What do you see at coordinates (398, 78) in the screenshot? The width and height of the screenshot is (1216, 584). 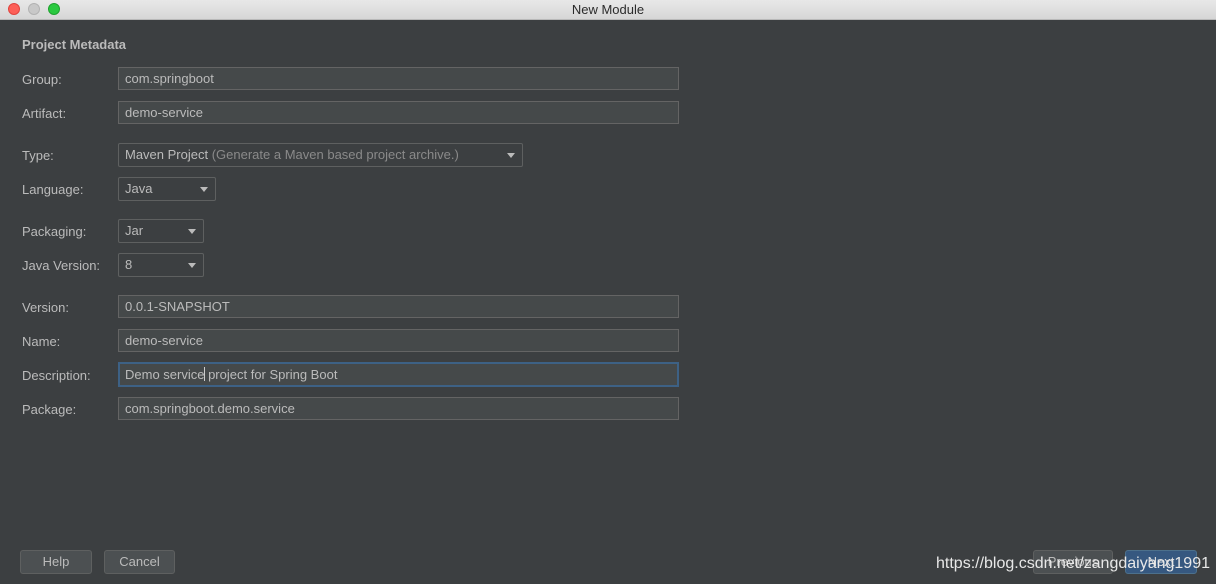 I see `group-input: com.springboot` at bounding box center [398, 78].